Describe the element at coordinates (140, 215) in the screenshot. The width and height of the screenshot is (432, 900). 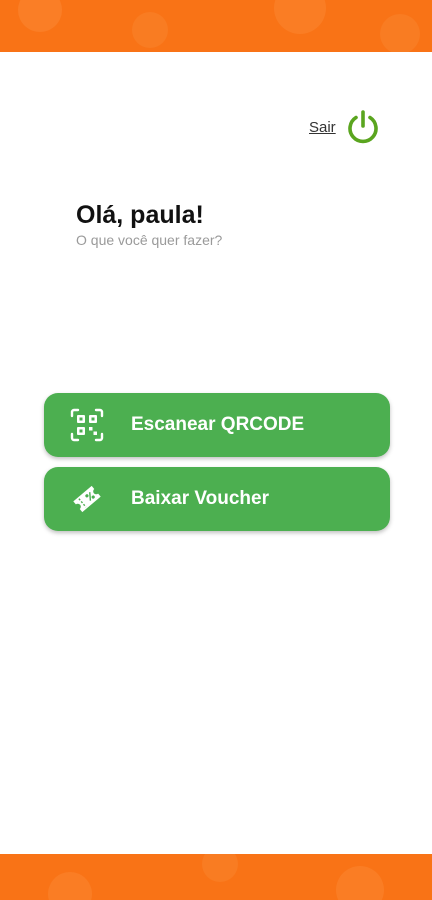
I see `greeting-title: Olá, paula!` at that location.